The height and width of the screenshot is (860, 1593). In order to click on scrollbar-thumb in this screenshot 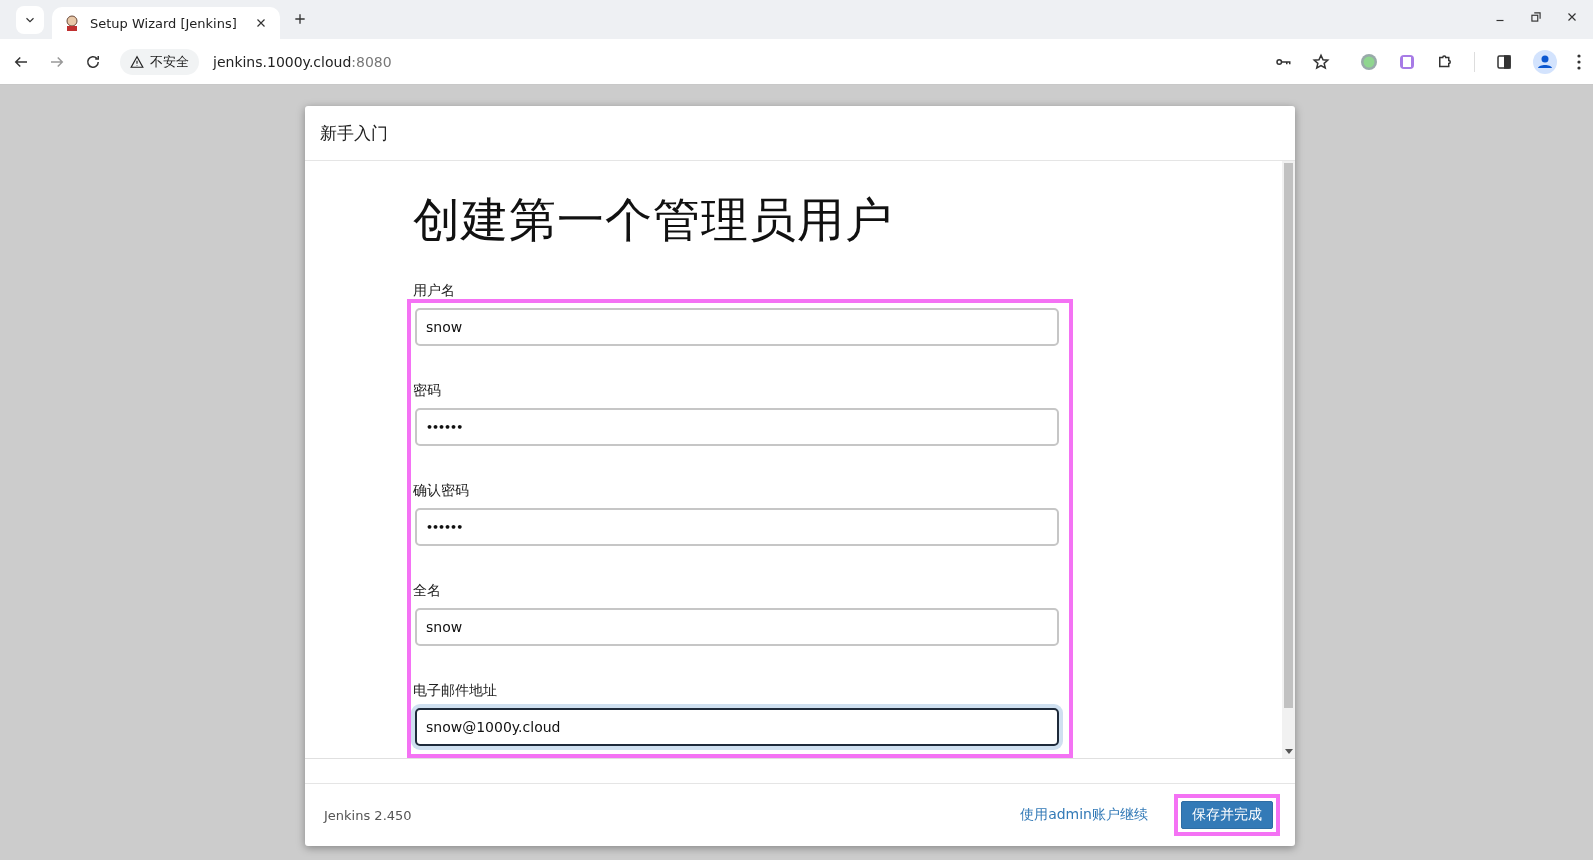, I will do `click(1288, 435)`.